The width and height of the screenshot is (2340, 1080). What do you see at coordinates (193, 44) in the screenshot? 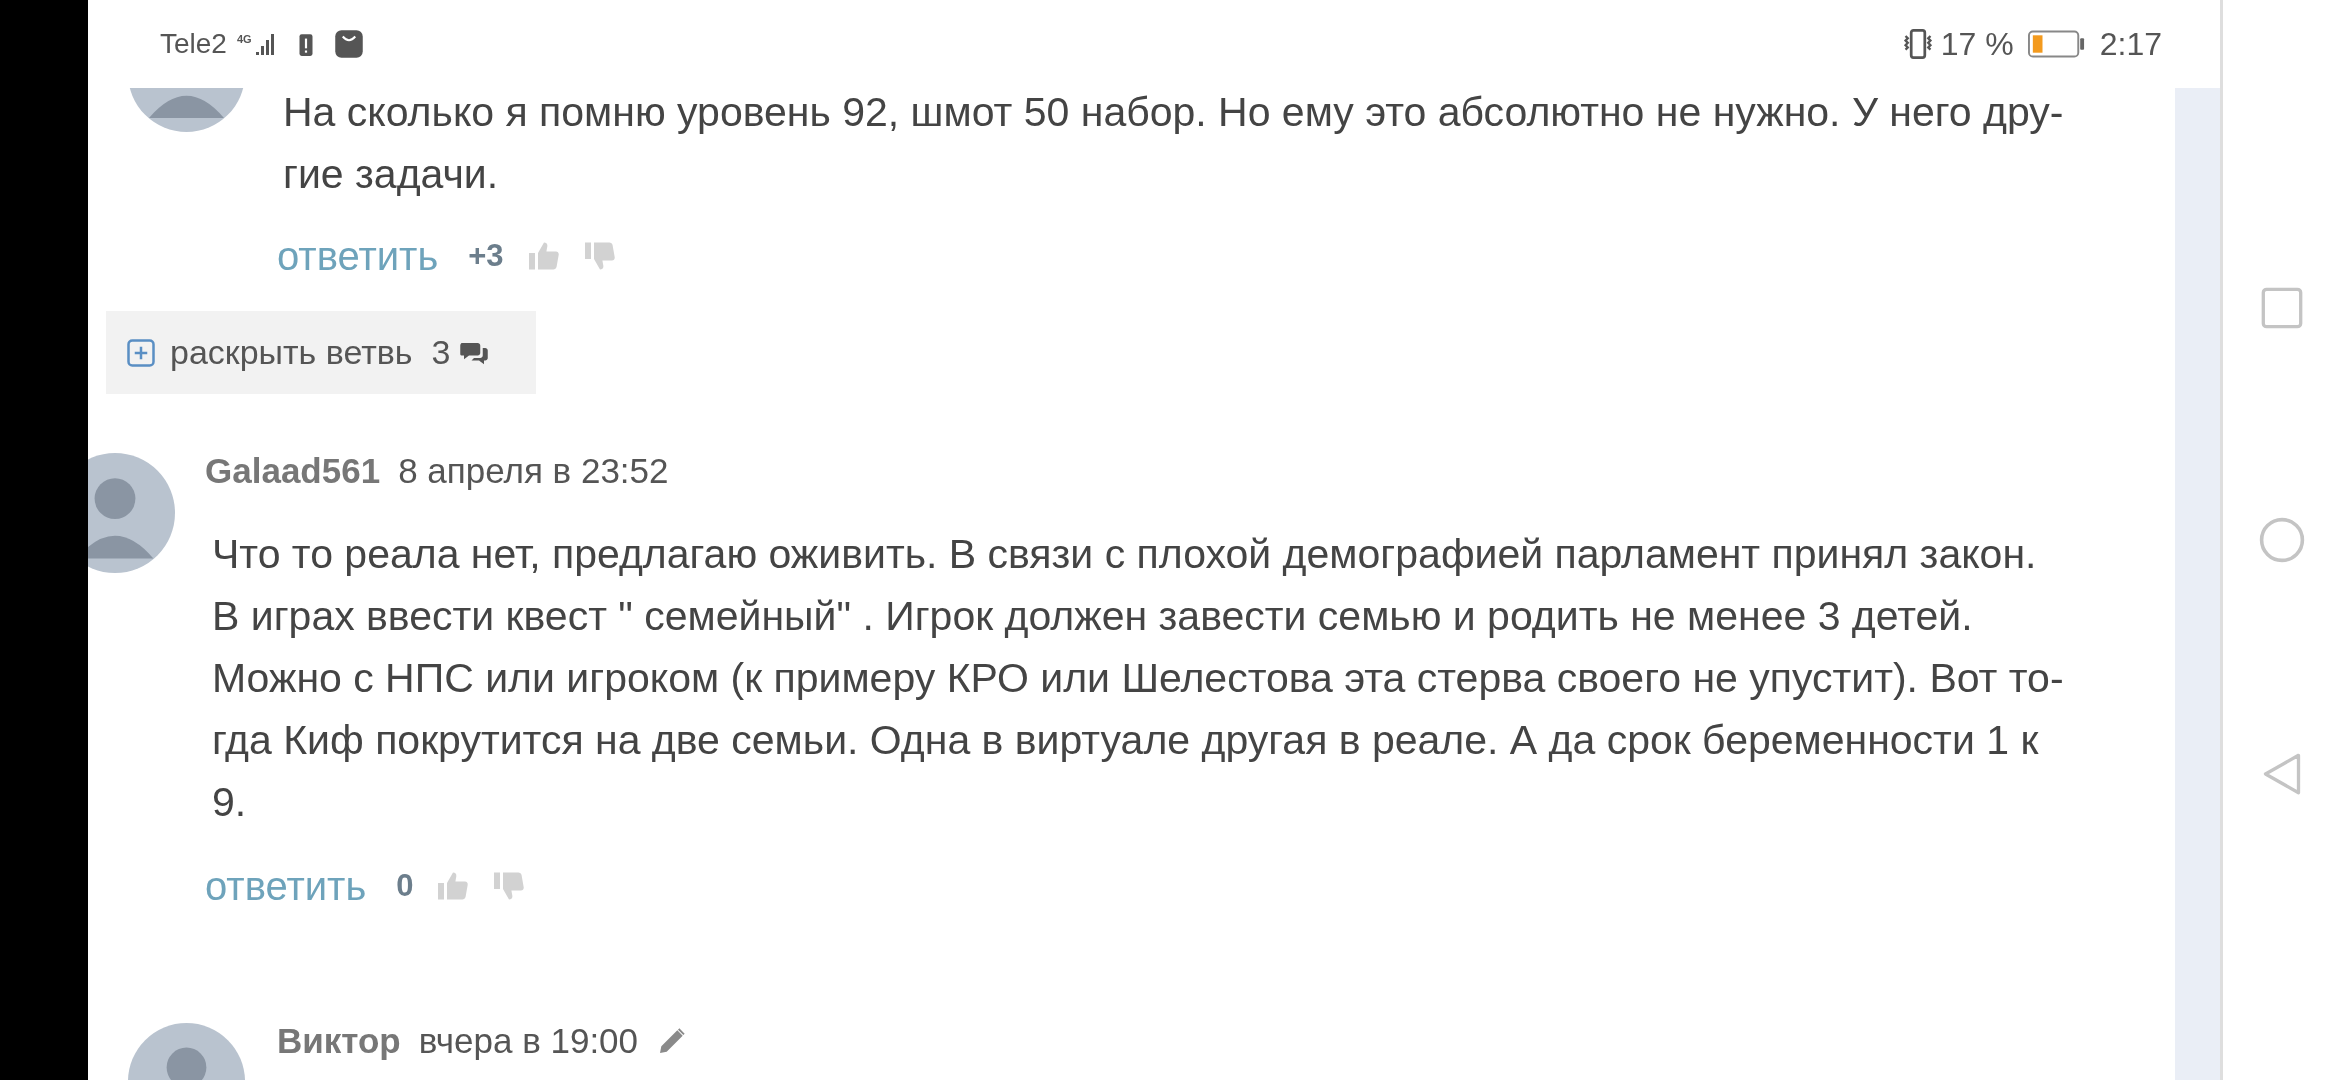
I see `carrier-name: Tele2` at bounding box center [193, 44].